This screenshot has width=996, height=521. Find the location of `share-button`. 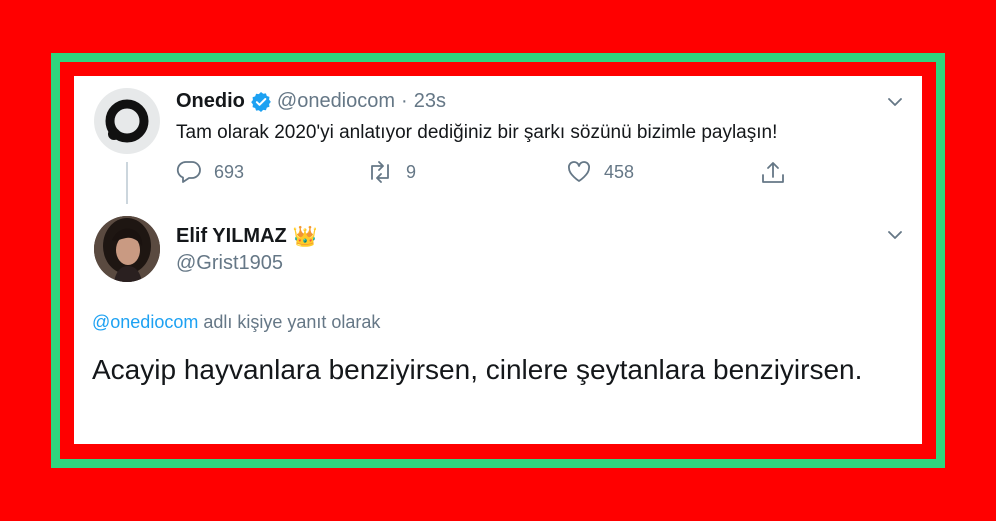

share-button is located at coordinates (773, 173).